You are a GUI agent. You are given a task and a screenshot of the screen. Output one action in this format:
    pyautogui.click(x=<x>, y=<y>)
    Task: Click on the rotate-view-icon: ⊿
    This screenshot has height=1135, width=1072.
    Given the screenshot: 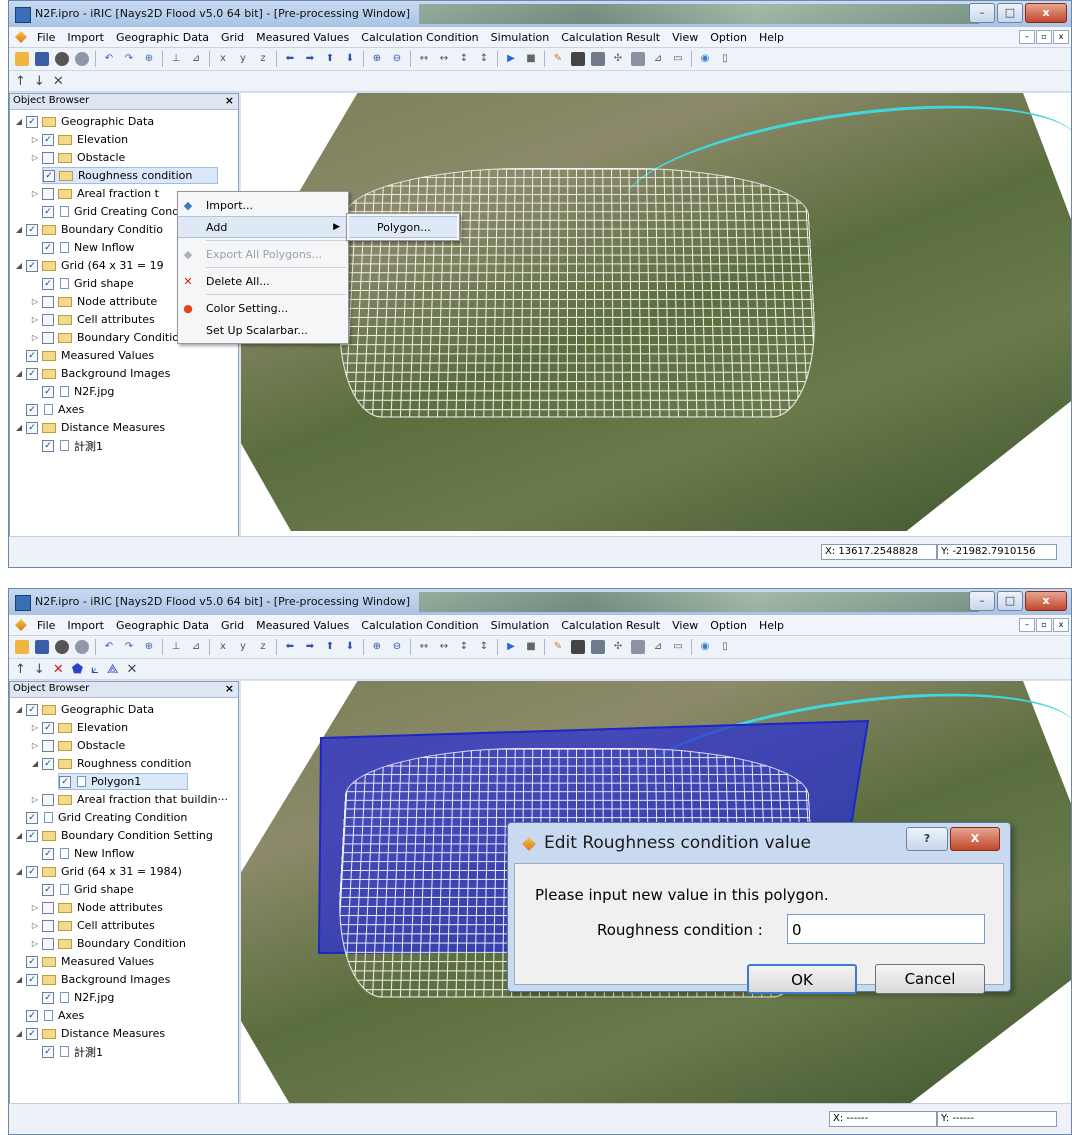 What is the action you would take?
    pyautogui.click(x=196, y=647)
    